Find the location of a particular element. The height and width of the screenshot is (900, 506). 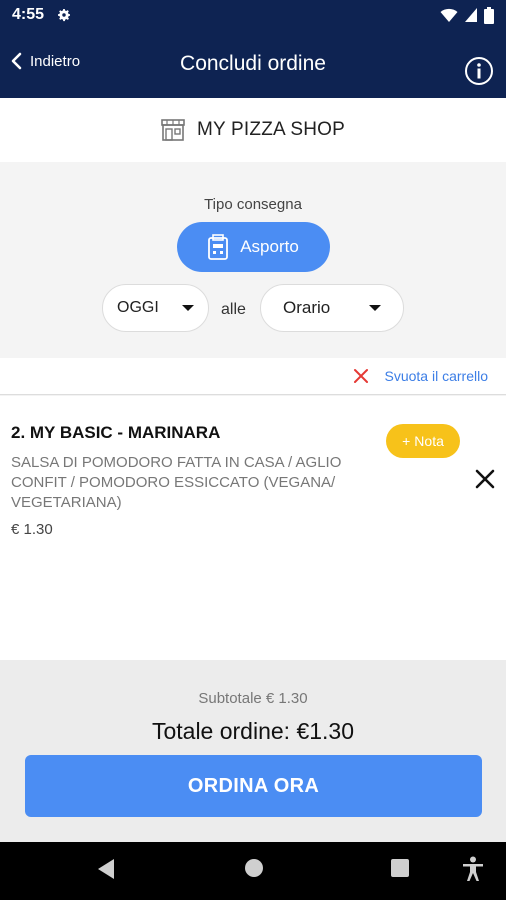

app-bar: Indietro Concludi ordine is located at coordinates (253, 64).